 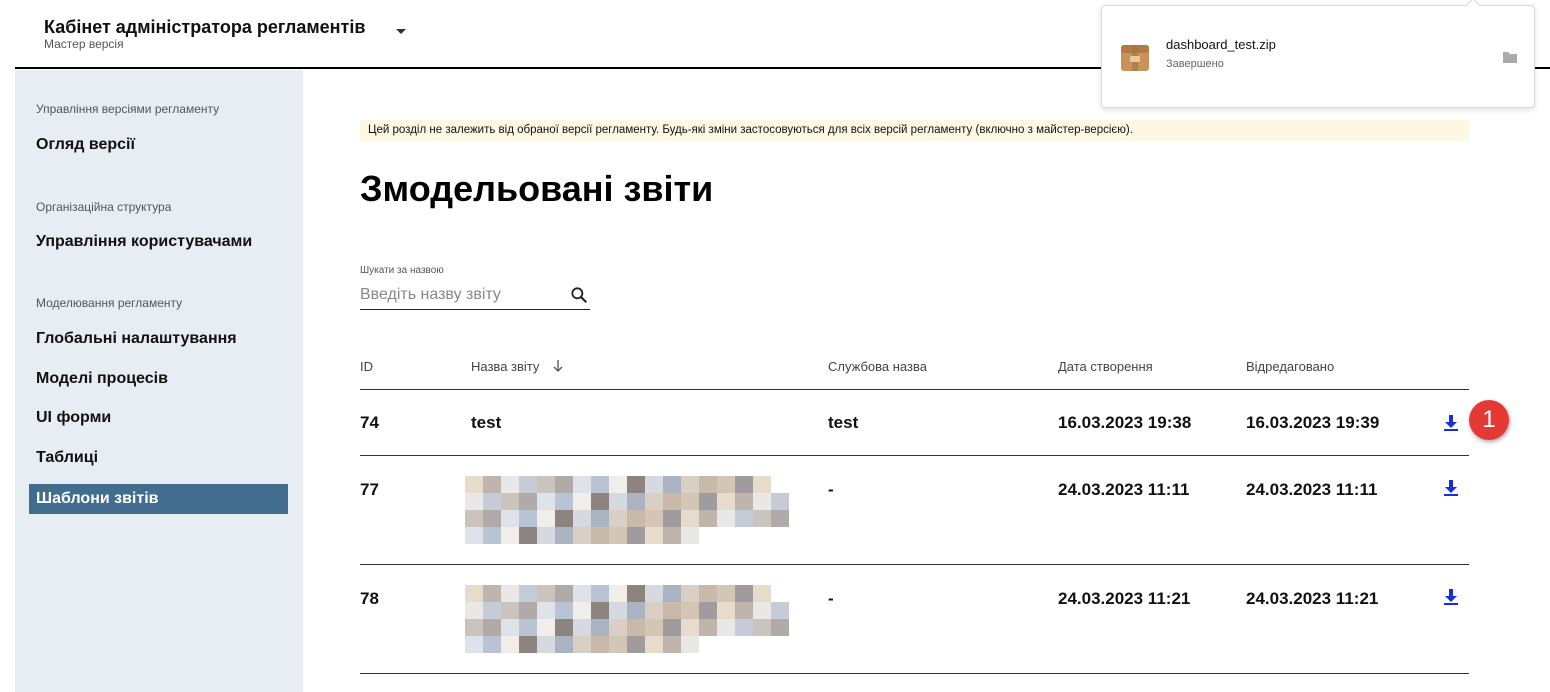 What do you see at coordinates (84, 44) in the screenshot?
I see `app-subtitle: Мастер версія` at bounding box center [84, 44].